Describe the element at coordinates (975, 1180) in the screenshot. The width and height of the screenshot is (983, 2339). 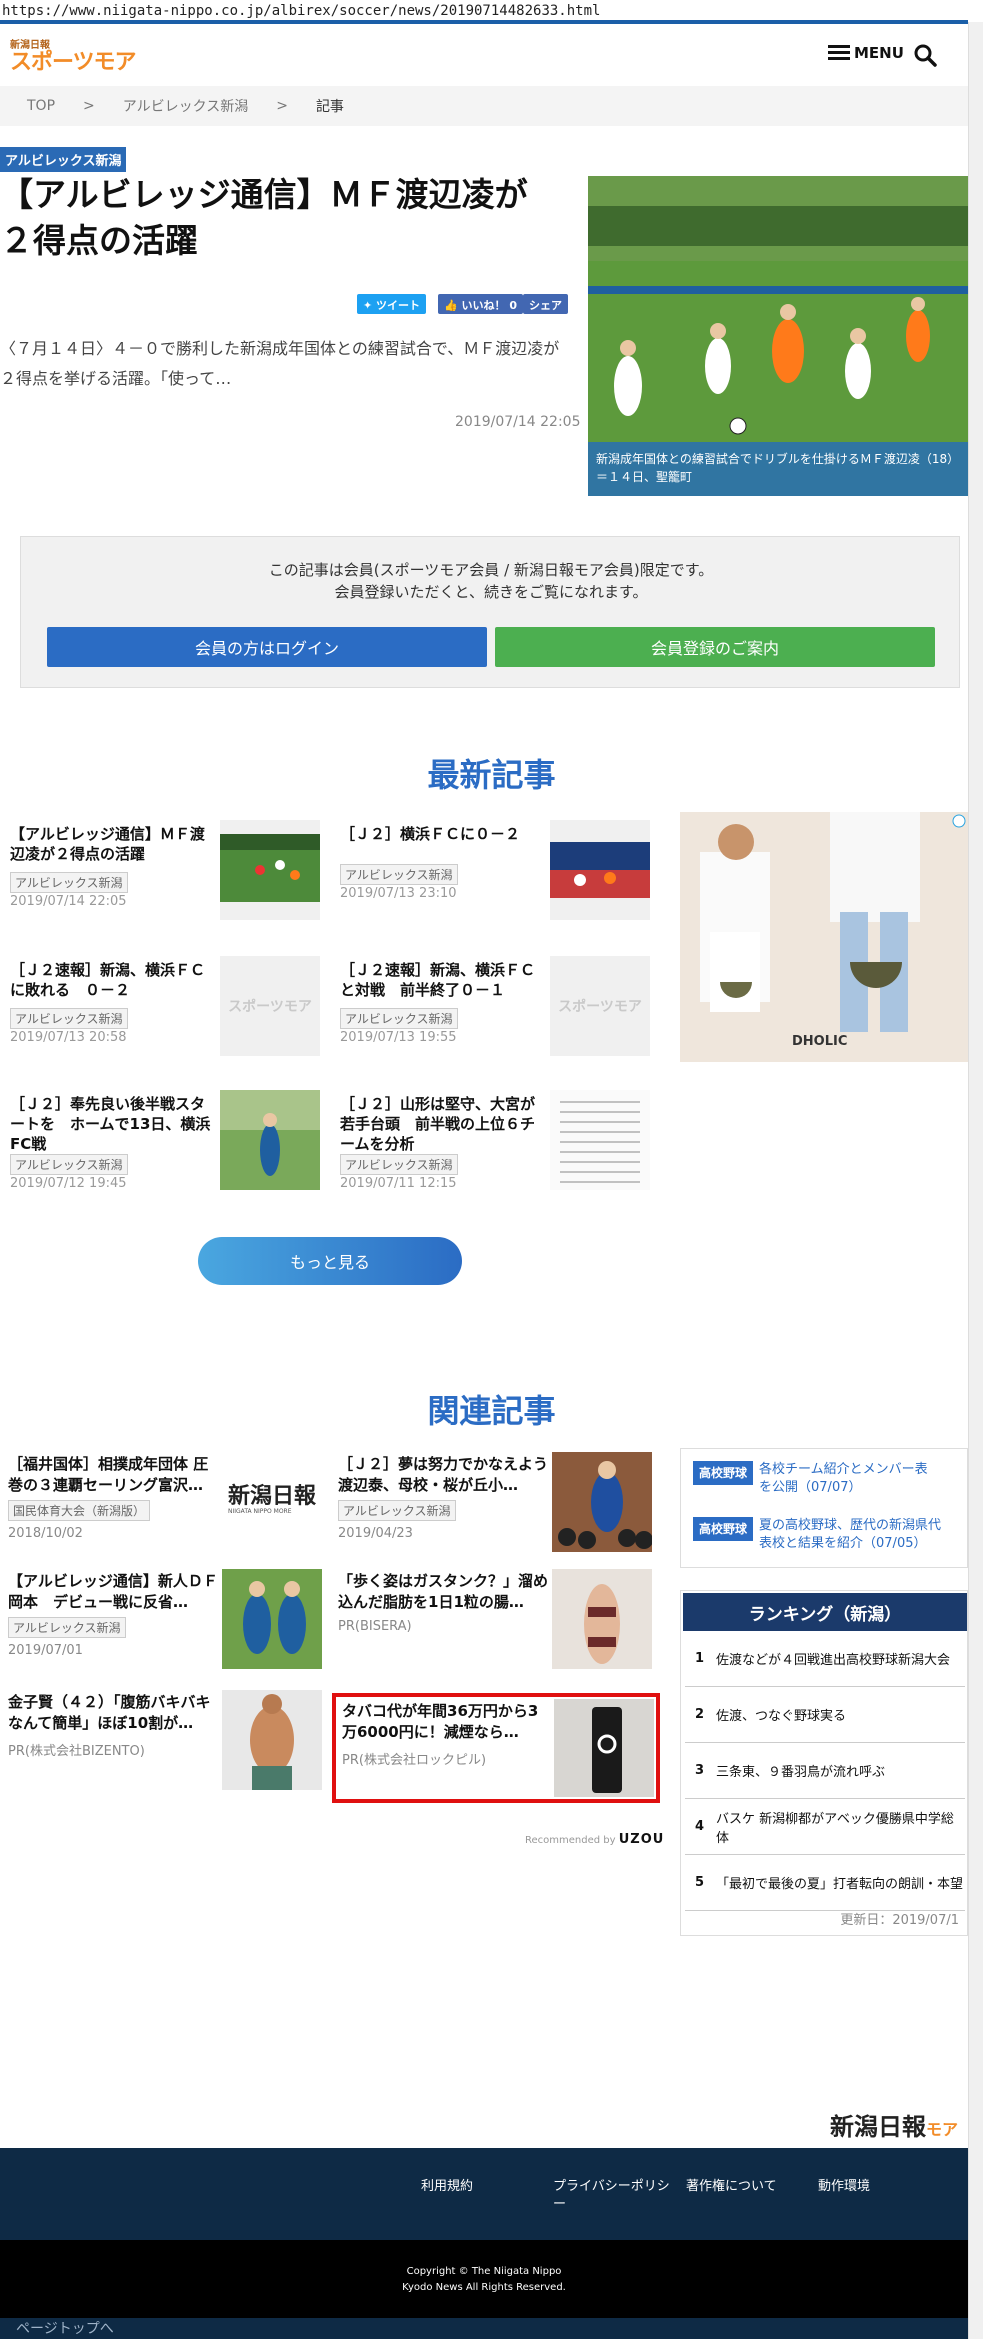
I see `scrollbar` at that location.